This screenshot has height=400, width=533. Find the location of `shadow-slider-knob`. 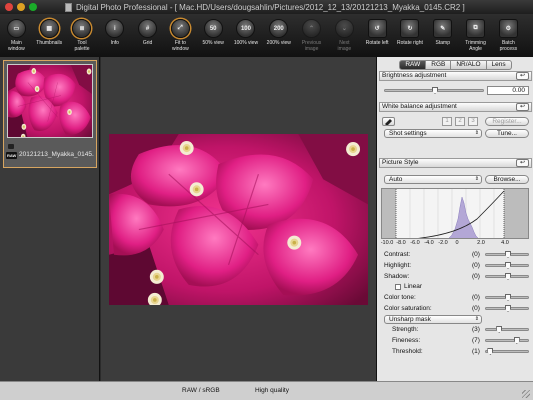

shadow-slider-knob is located at coordinates (508, 276).